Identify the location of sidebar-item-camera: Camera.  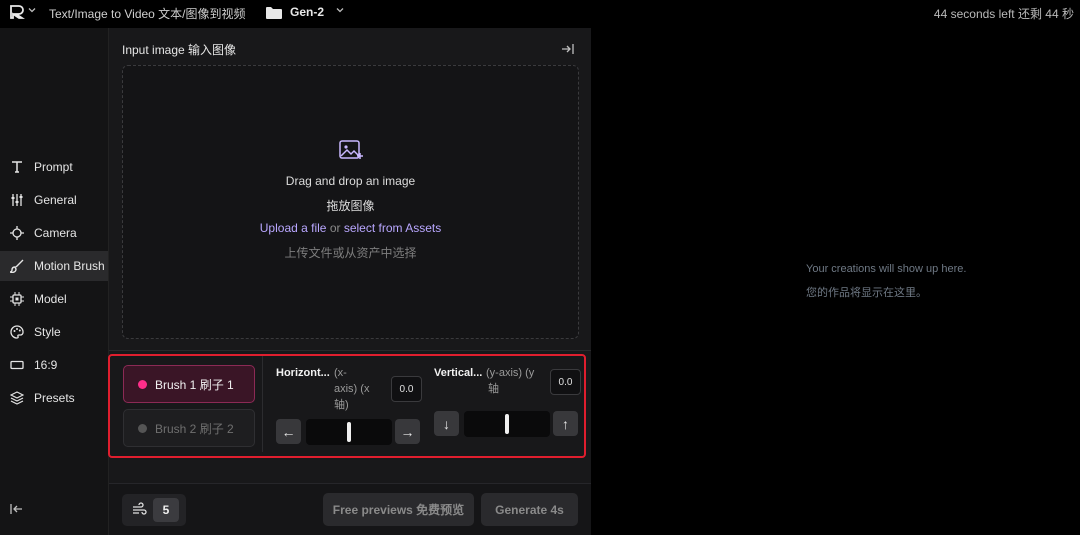
(54, 233).